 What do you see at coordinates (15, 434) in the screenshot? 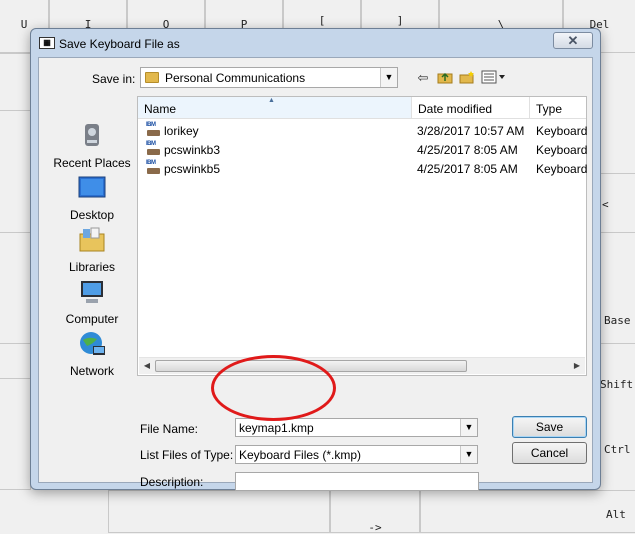
I see `key-left-bottom` at bounding box center [15, 434].